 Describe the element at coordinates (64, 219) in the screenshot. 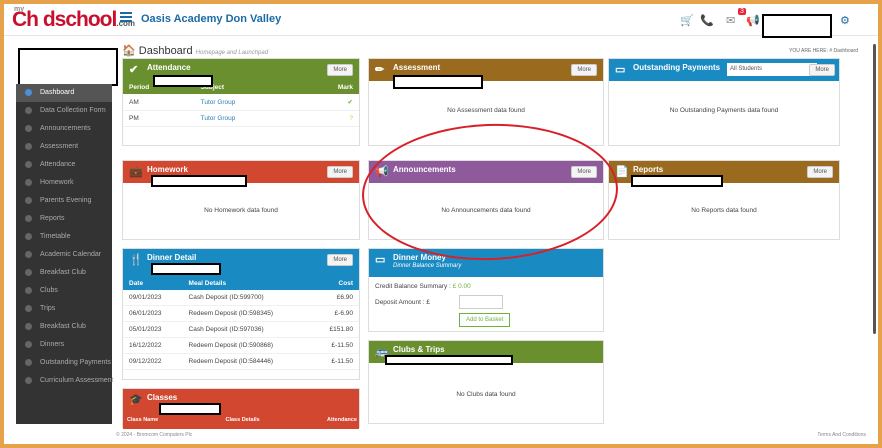

I see `sidebar-item-reports: Reports` at that location.